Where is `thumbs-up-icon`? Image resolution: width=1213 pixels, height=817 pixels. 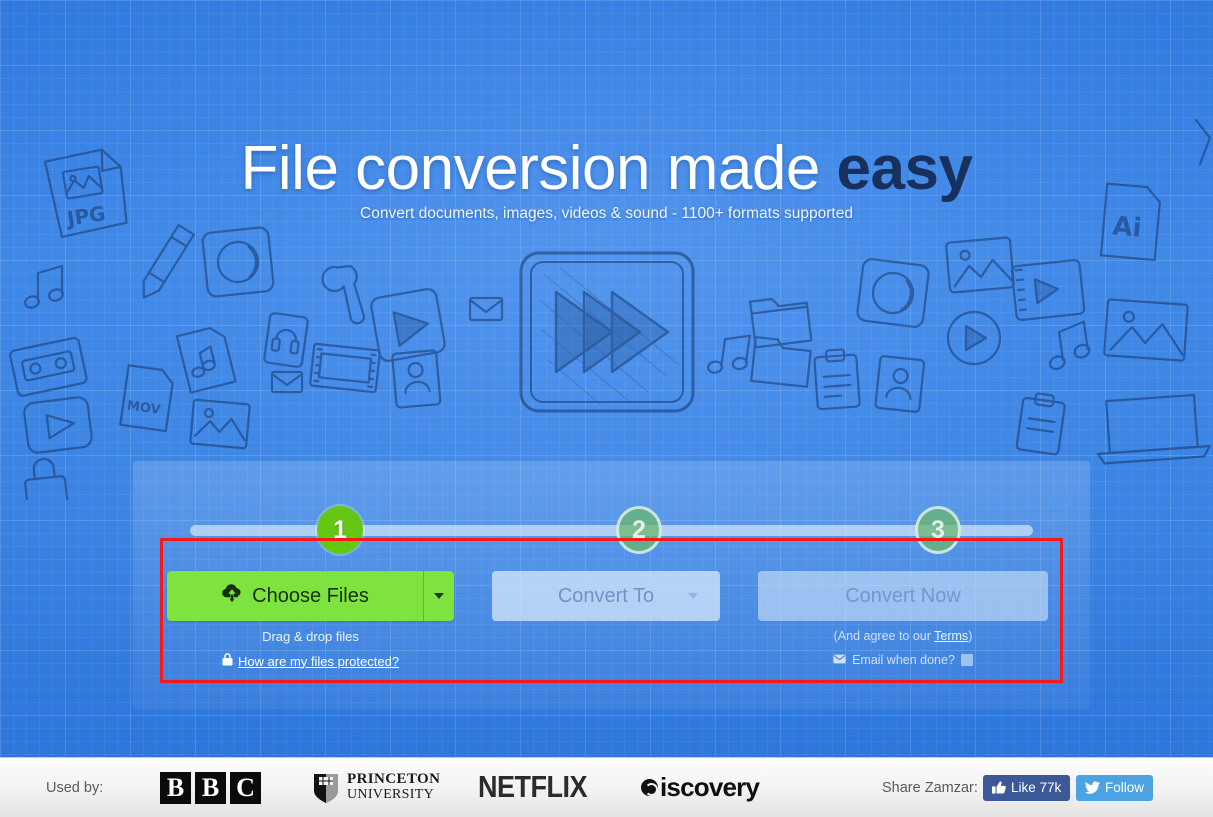
thumbs-up-icon is located at coordinates (999, 787).